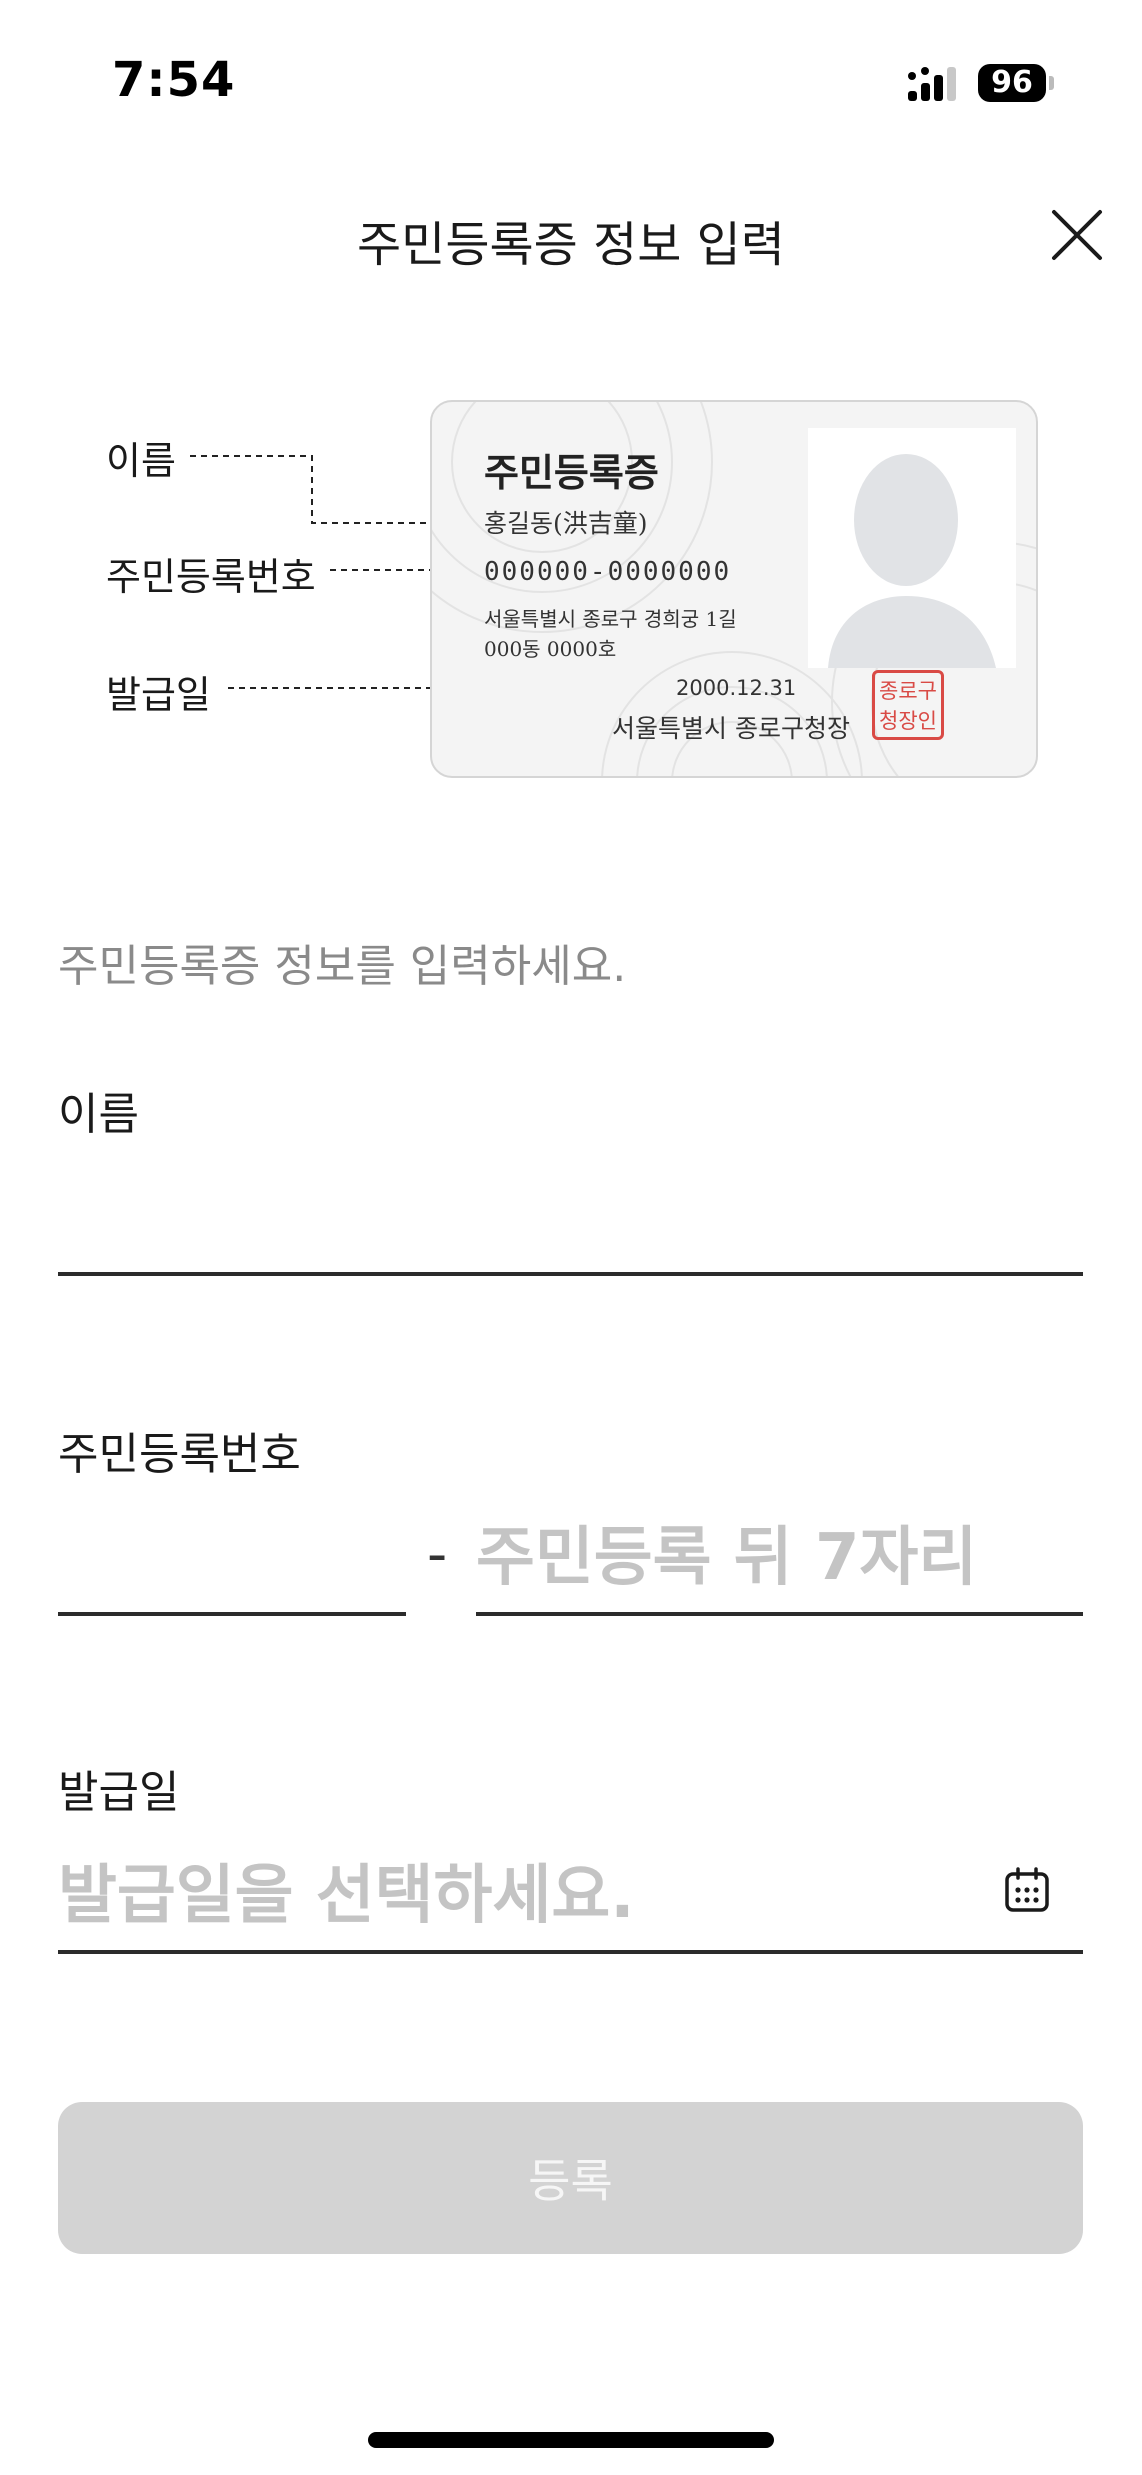 The image size is (1142, 2475). What do you see at coordinates (1012, 83) in the screenshot?
I see `battery-icon: 96` at bounding box center [1012, 83].